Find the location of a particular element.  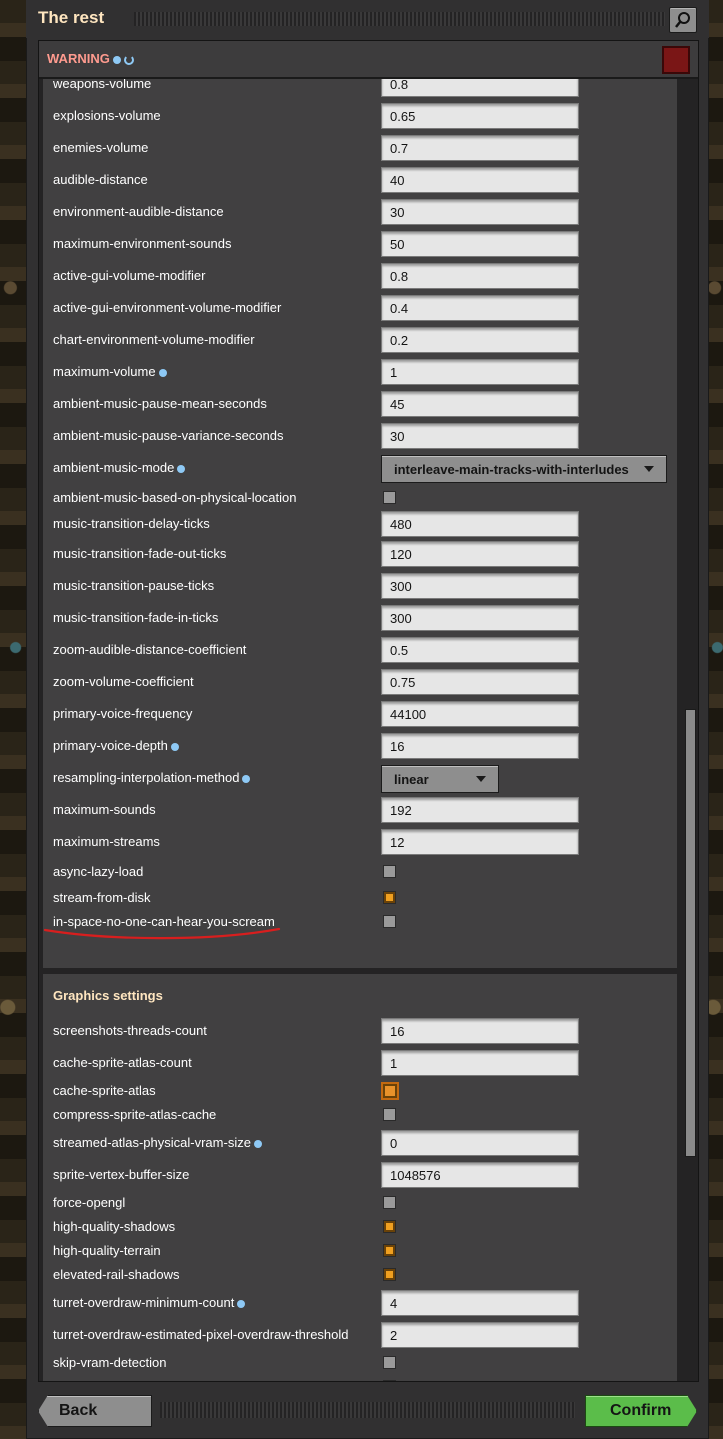

ambient-music-mode-dropdown: interleave-main-tracks-with-interludes is located at coordinates (524, 469).